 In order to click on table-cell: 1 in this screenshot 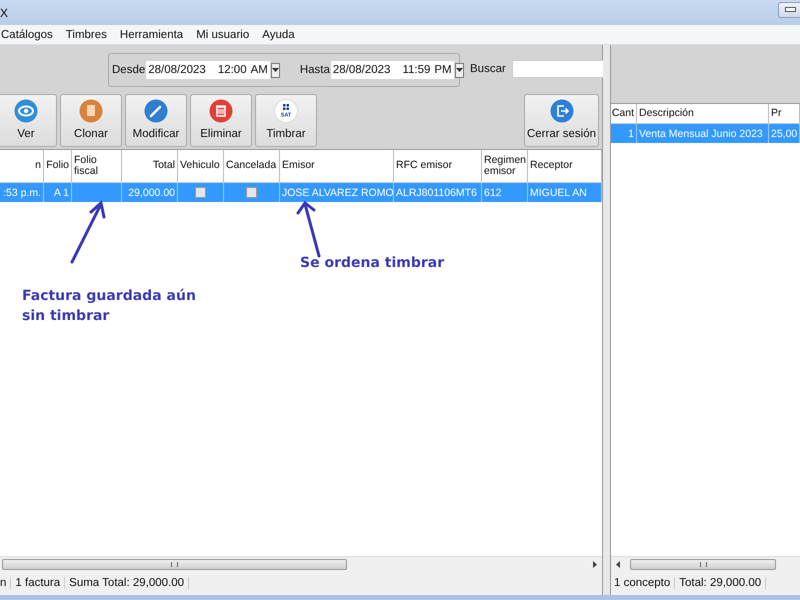, I will do `click(631, 134)`.